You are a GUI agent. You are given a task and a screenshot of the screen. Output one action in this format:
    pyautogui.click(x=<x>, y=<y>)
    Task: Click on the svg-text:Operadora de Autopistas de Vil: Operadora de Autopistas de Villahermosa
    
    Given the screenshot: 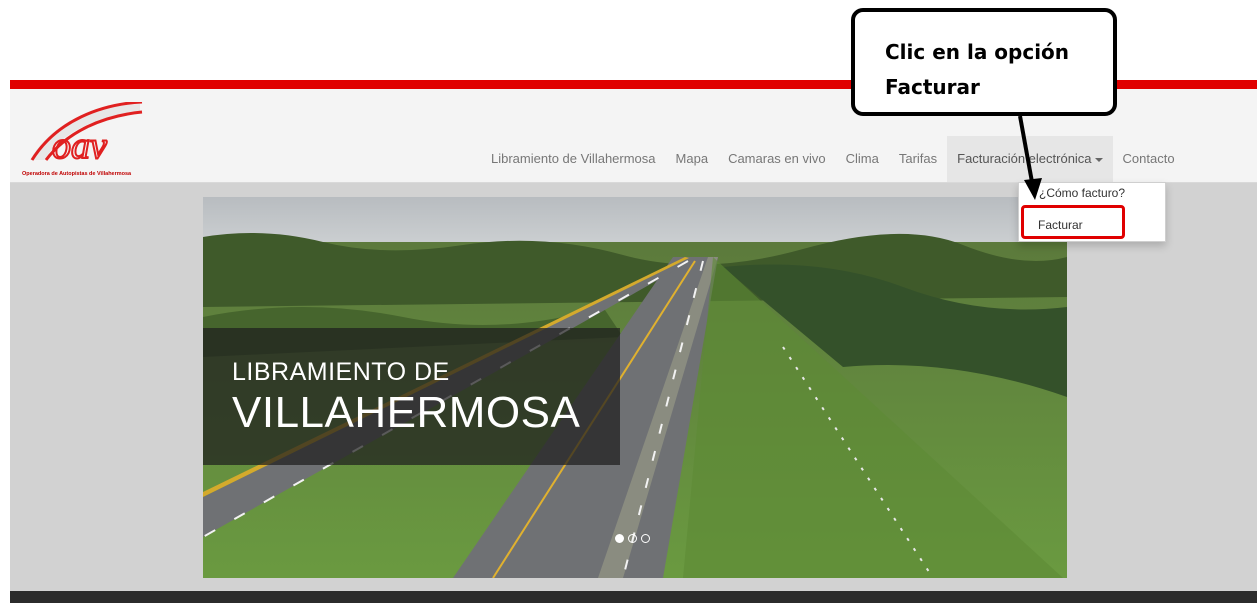 What is the action you would take?
    pyautogui.click(x=77, y=174)
    